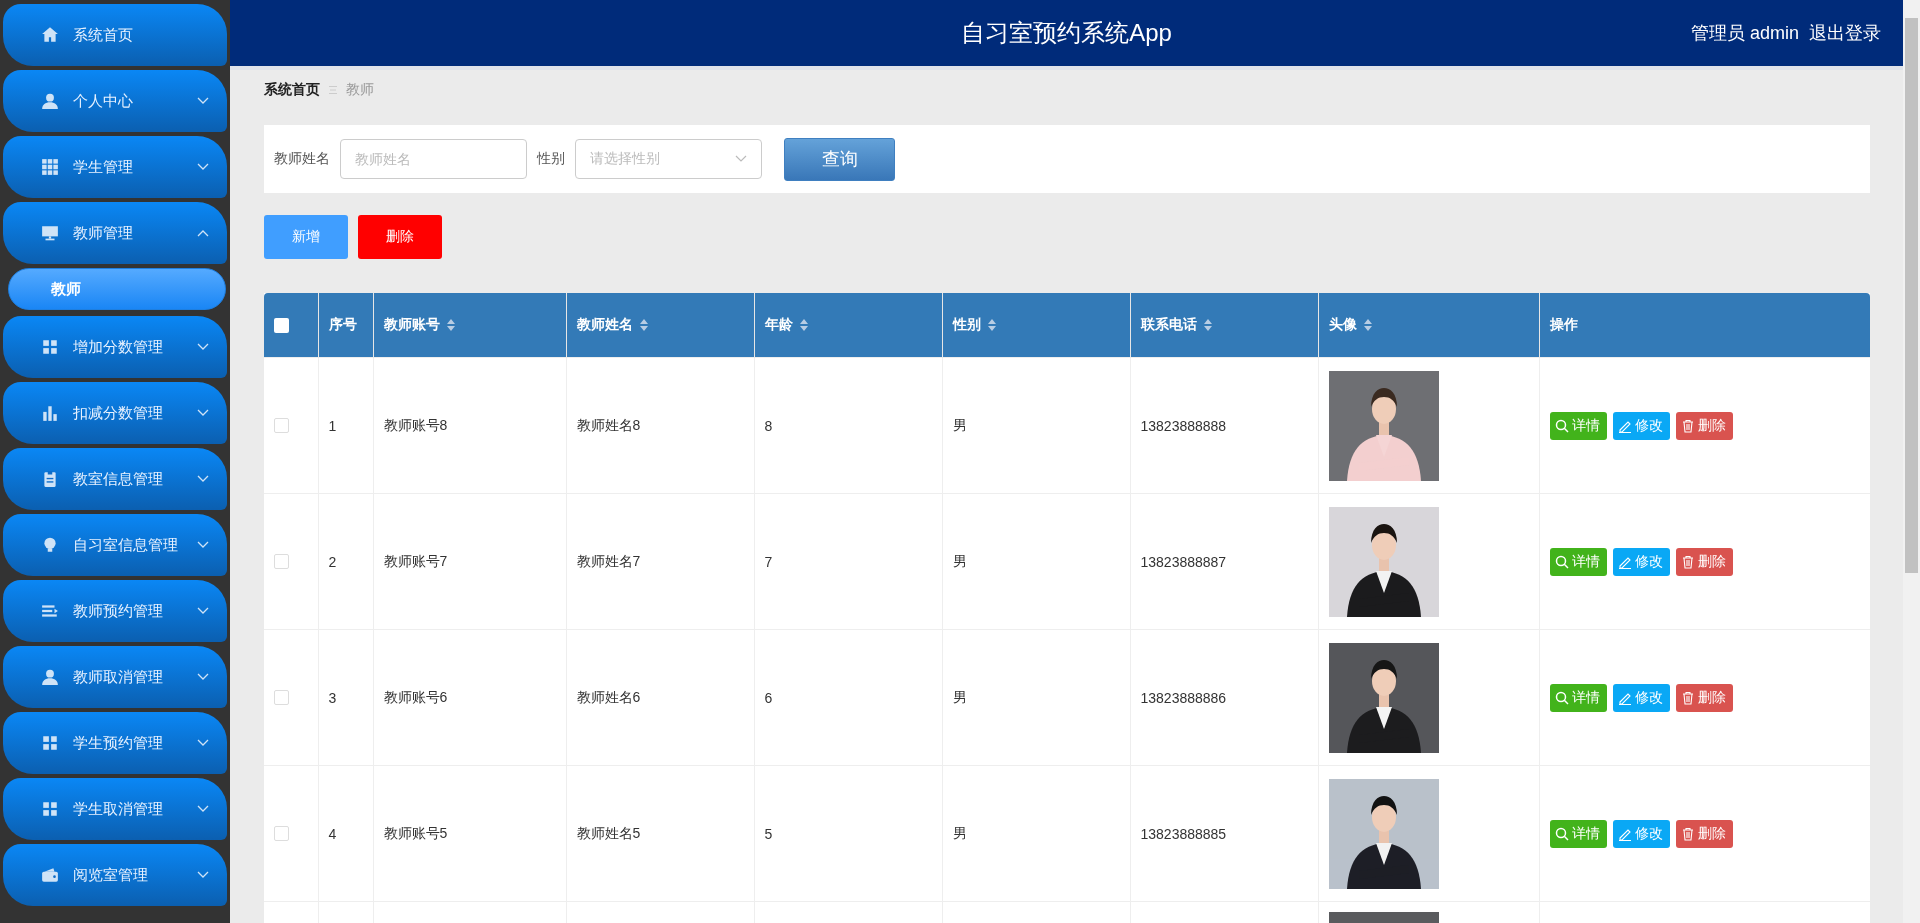 Image resolution: width=1920 pixels, height=923 pixels. Describe the element at coordinates (115, 875) in the screenshot. I see `sidebar-item: 阅览室管理` at that location.